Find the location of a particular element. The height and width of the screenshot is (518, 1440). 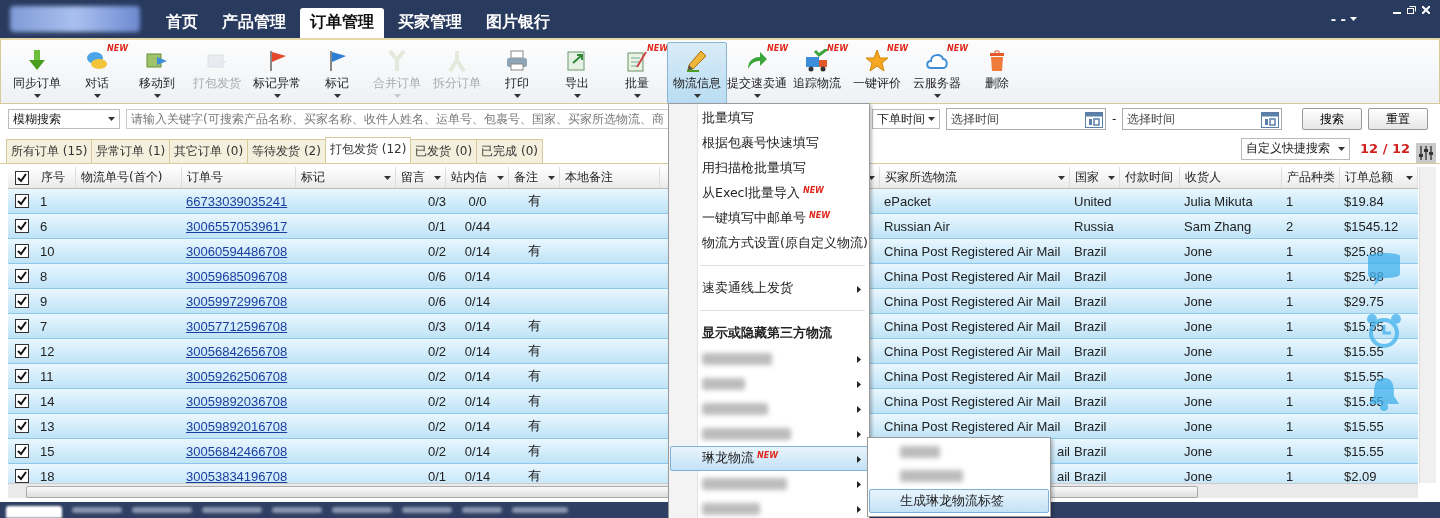

toolbar-button: 标记异常 is located at coordinates (277, 73).